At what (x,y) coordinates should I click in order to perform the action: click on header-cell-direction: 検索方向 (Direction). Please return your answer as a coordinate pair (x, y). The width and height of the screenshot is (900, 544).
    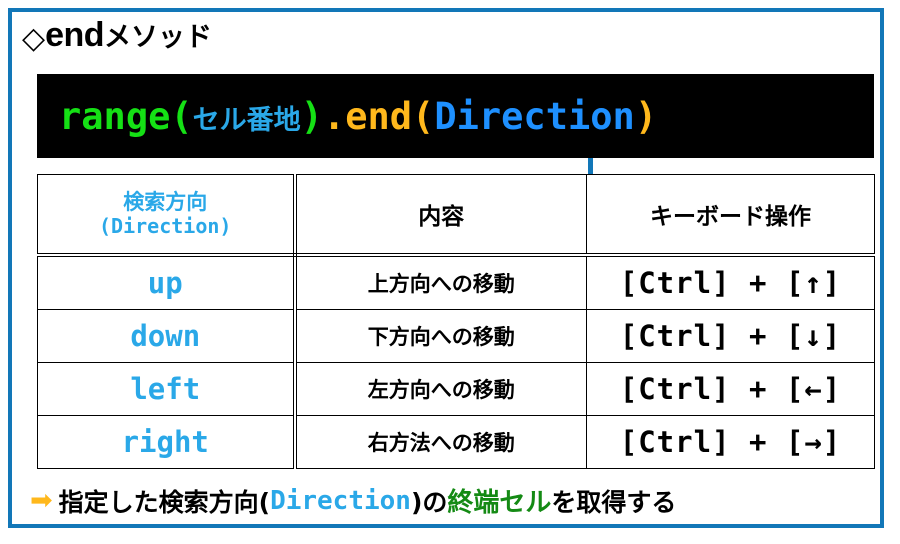
    Looking at the image, I should click on (167, 215).